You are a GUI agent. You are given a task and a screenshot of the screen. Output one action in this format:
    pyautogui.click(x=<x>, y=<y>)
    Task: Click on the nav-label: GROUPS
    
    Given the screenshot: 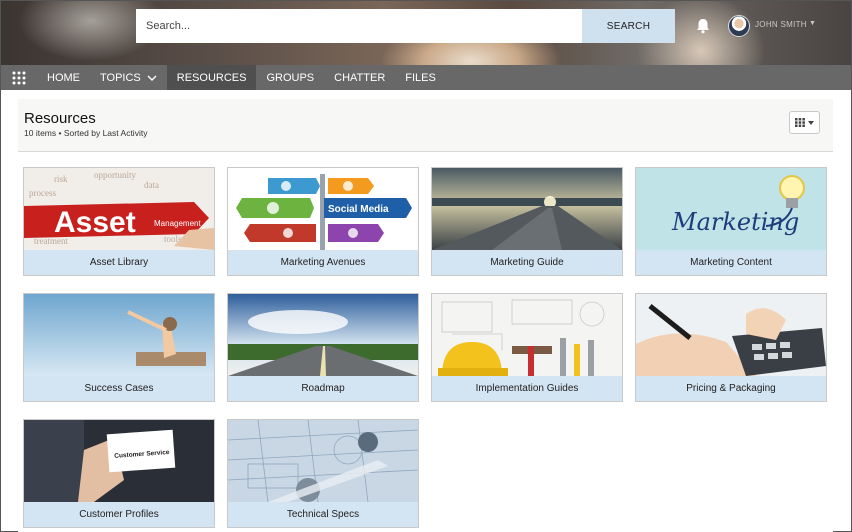 What is the action you would take?
    pyautogui.click(x=290, y=77)
    